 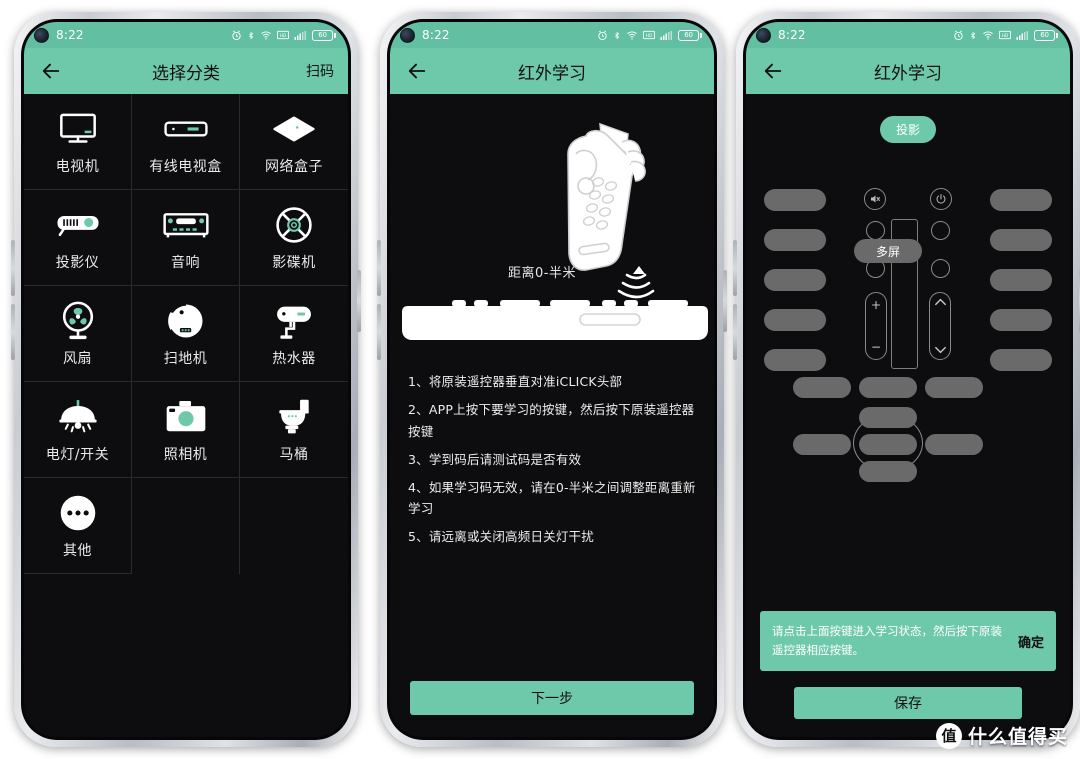 I want to click on category-item-toilet: 马桶, so click(x=294, y=430).